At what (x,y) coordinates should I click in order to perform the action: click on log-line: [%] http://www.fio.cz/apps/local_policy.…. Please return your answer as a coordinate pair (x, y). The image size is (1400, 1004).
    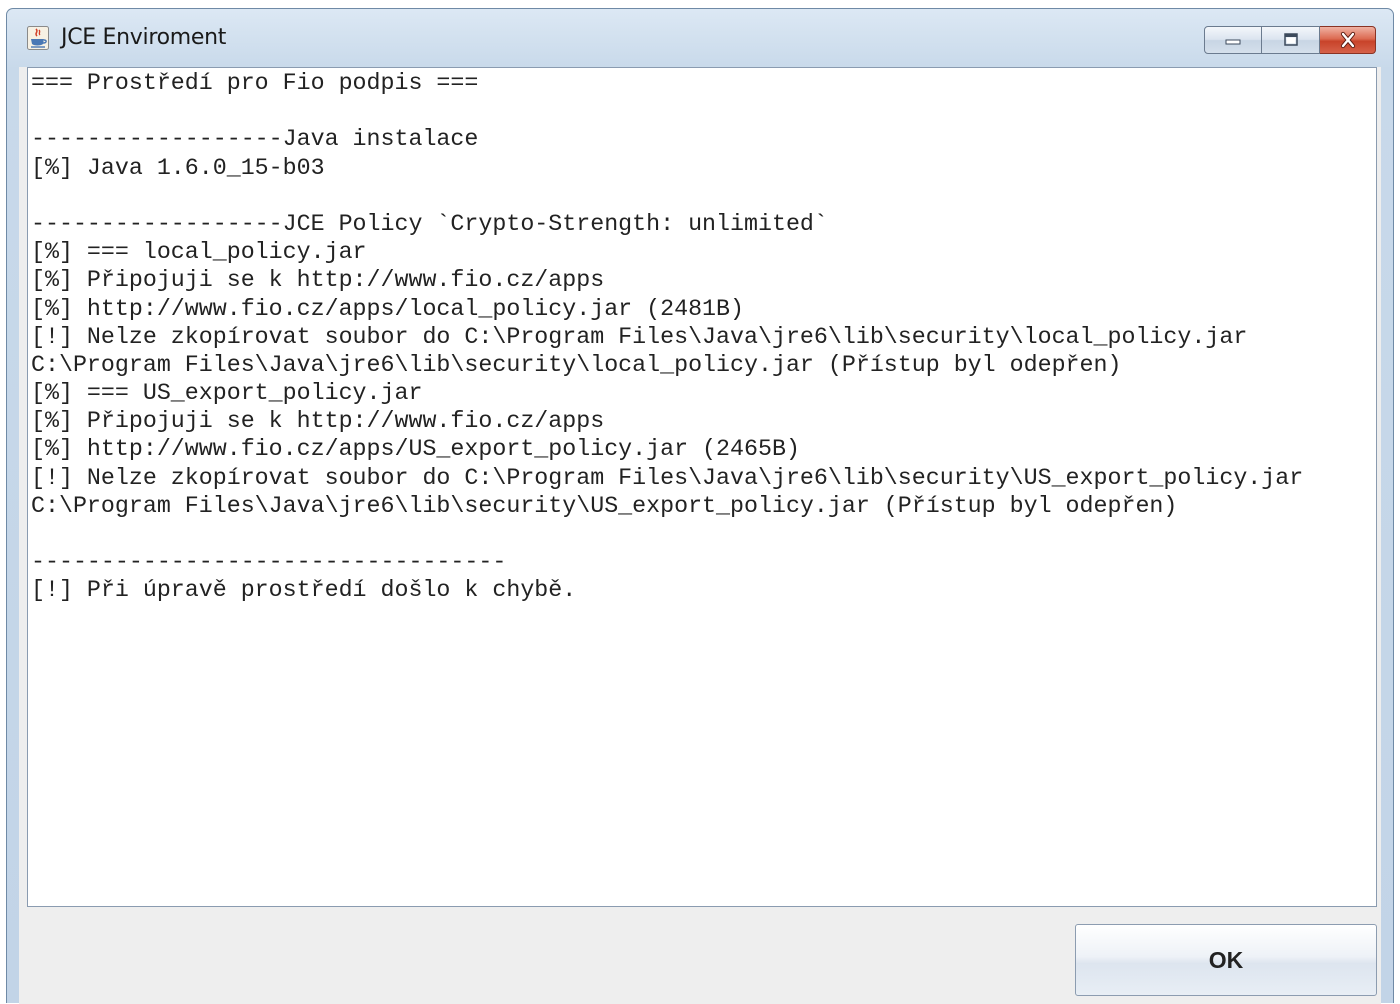
    Looking at the image, I should click on (388, 308).